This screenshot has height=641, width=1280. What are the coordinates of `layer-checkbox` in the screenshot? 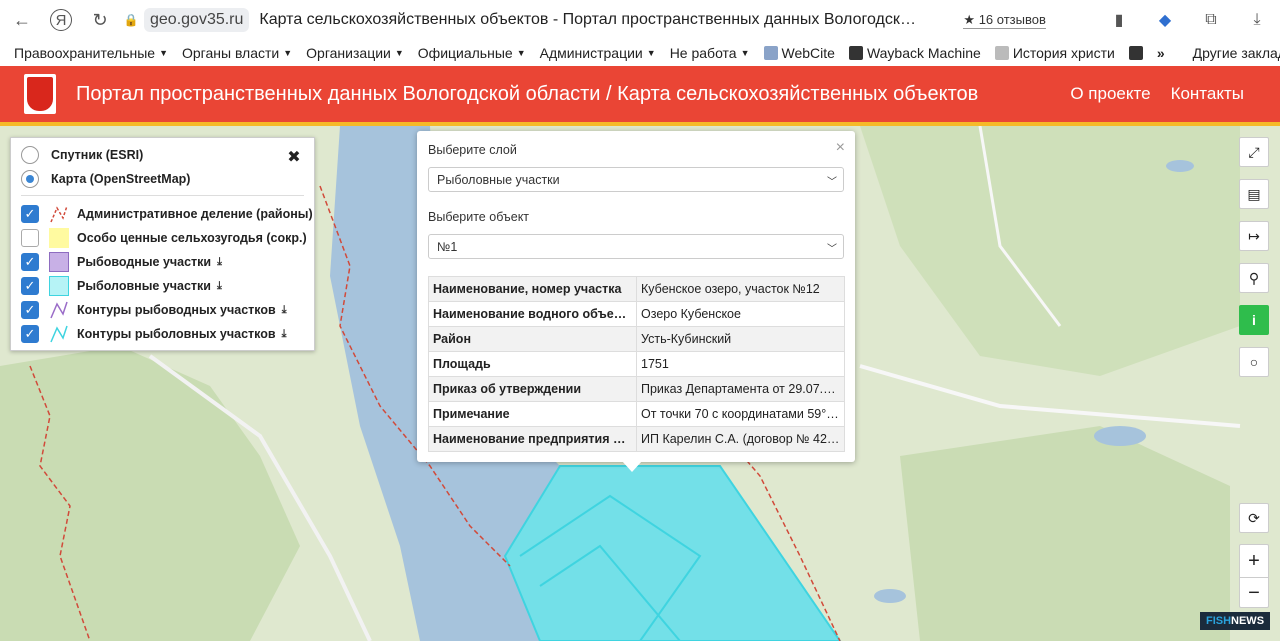 It's located at (30, 238).